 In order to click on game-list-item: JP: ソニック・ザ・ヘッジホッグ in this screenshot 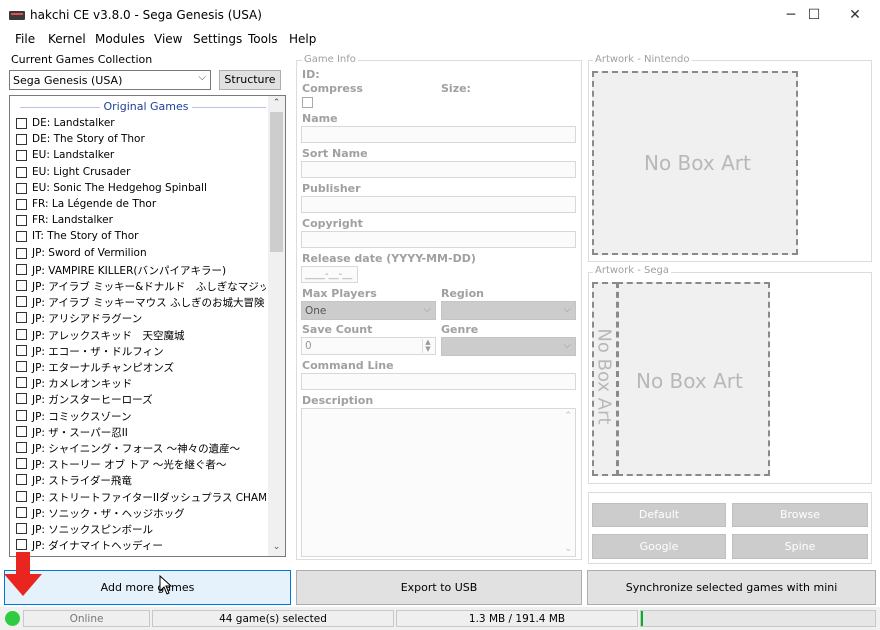, I will do `click(141, 513)`.